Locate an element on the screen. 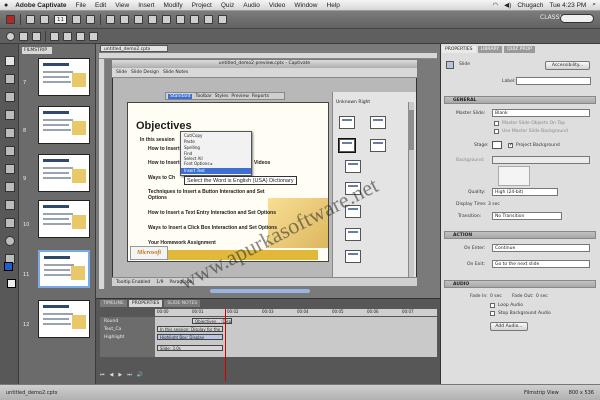 This screenshot has width=600, height=400. align-center-icon is located at coordinates (67, 36).